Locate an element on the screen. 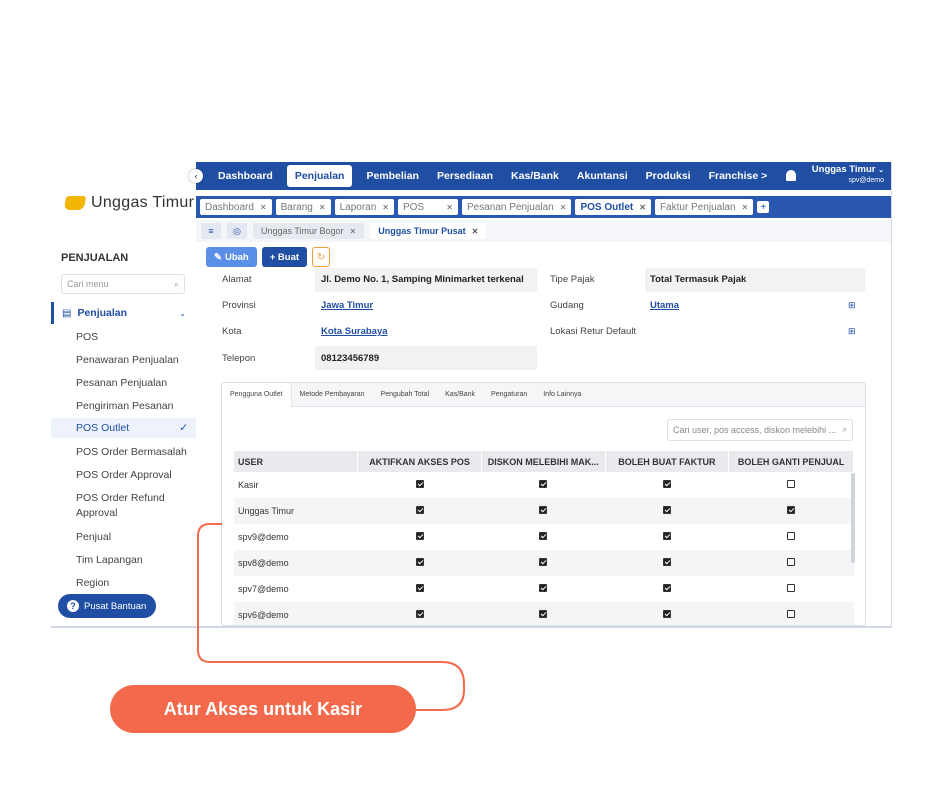 The image size is (940, 788). table-row: Unggas Timur is located at coordinates (544, 511).